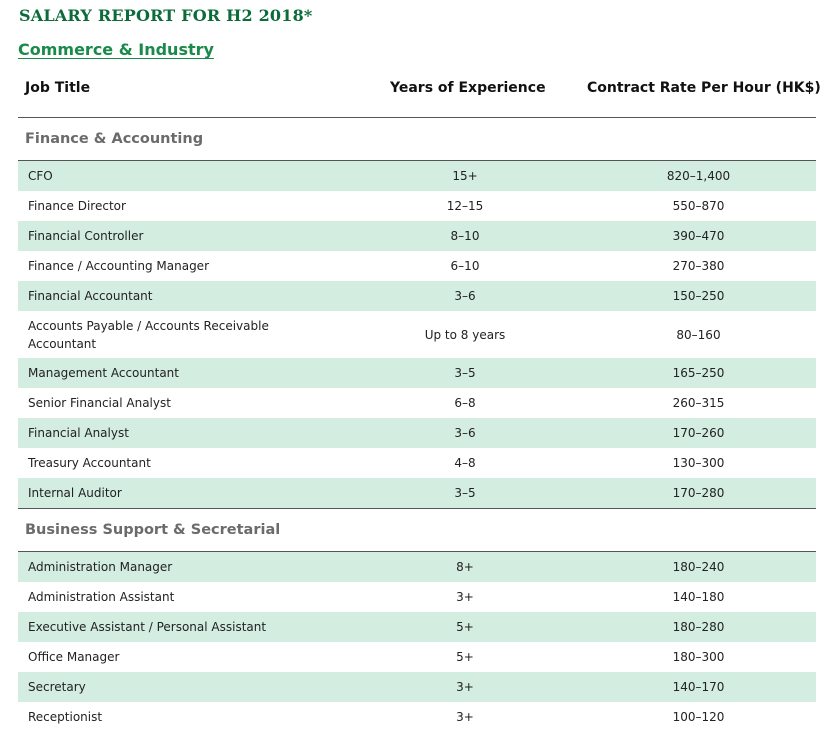 This screenshot has height=752, width=831. I want to click on experience-cell: 15+, so click(465, 176).